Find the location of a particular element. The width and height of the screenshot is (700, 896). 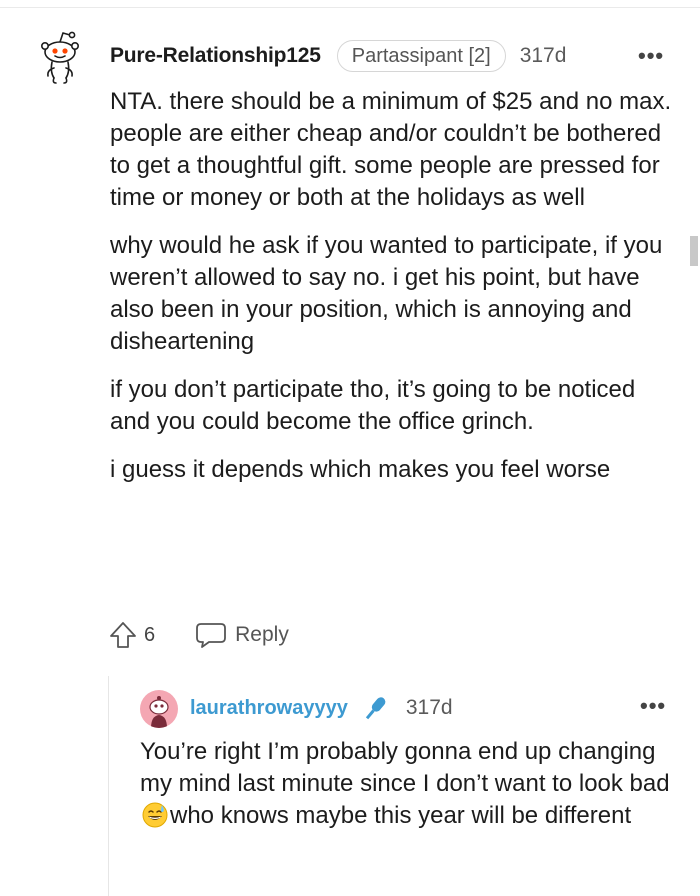

sweat-smile-emoji is located at coordinates (155, 815).